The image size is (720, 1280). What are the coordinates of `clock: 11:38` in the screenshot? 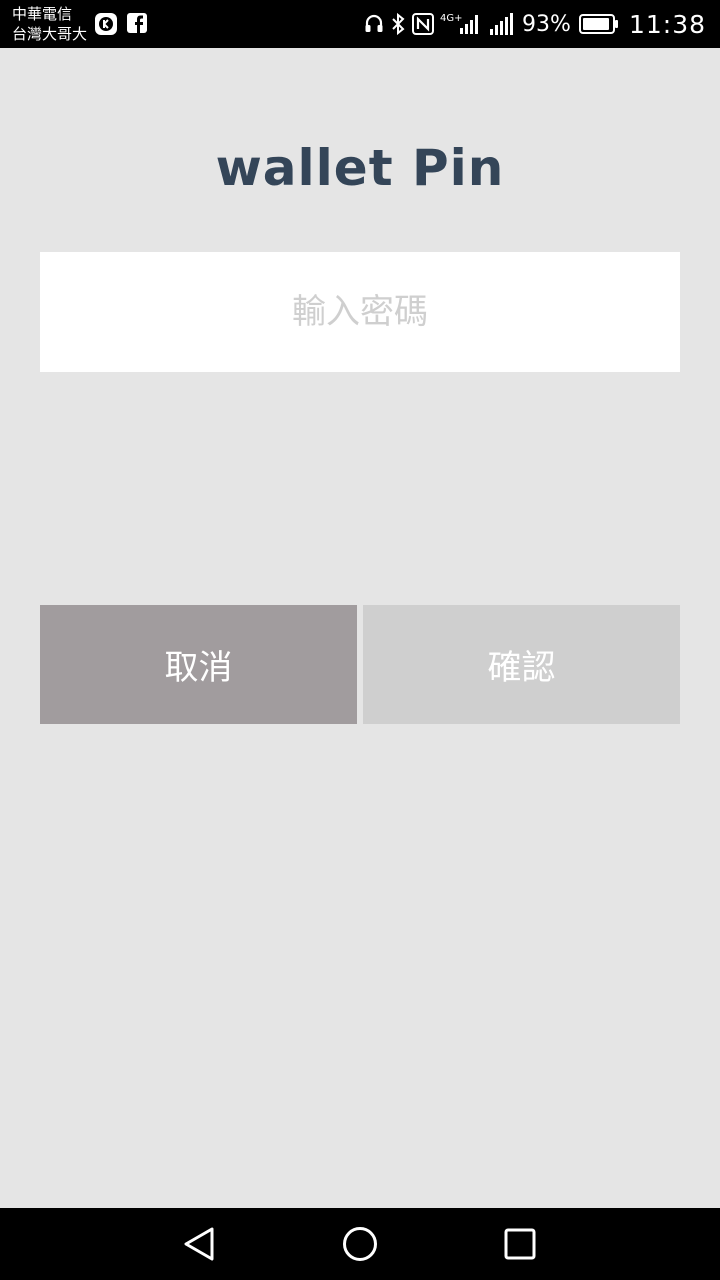 It's located at (667, 24).